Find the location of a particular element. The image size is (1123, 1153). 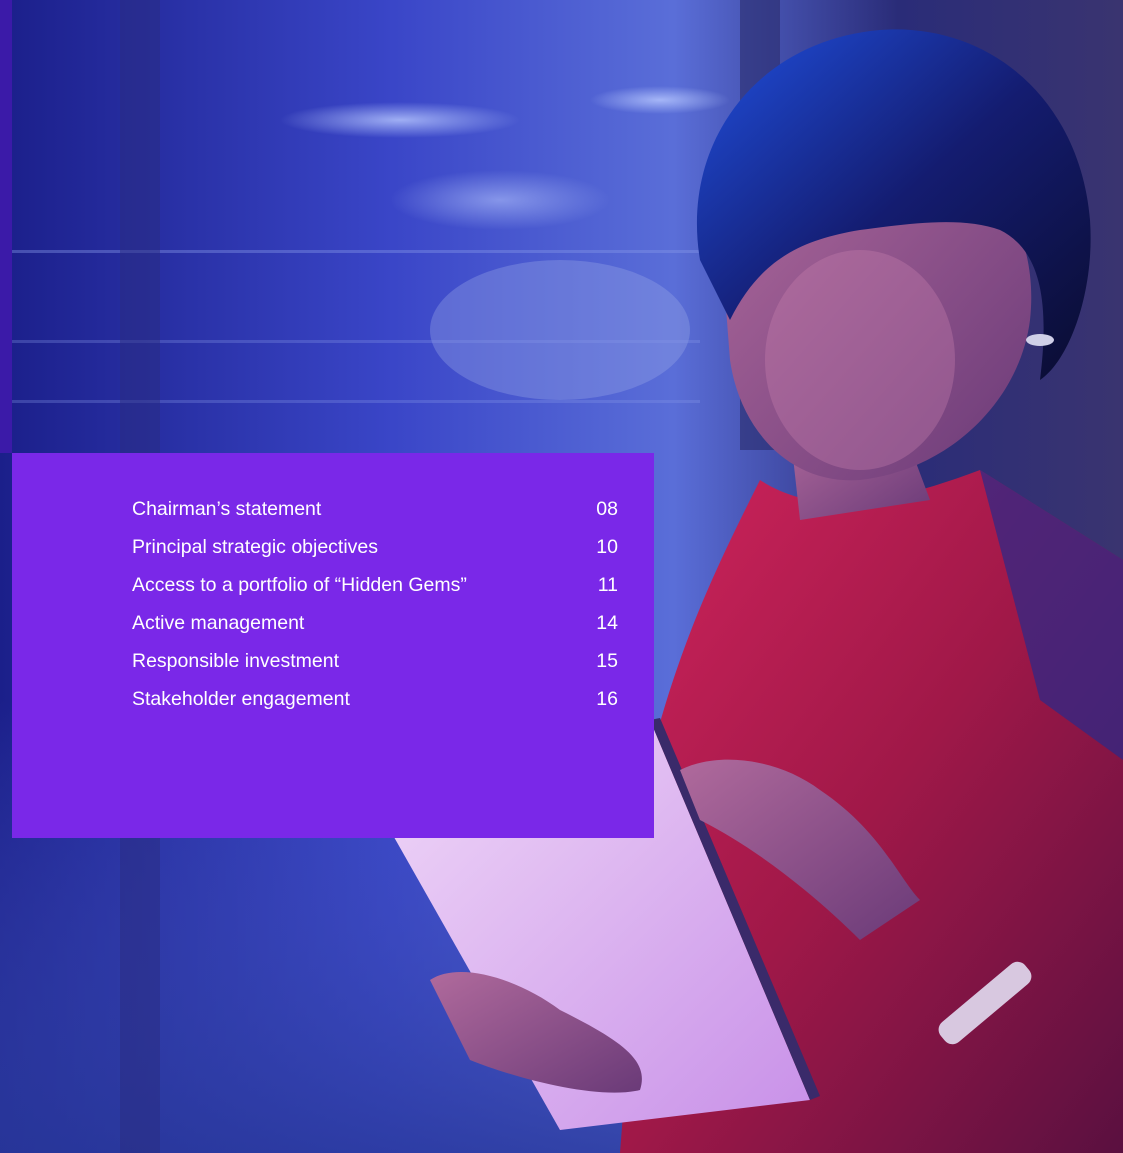

contents-item: Stakeholder engagement 16 is located at coordinates (375, 707).